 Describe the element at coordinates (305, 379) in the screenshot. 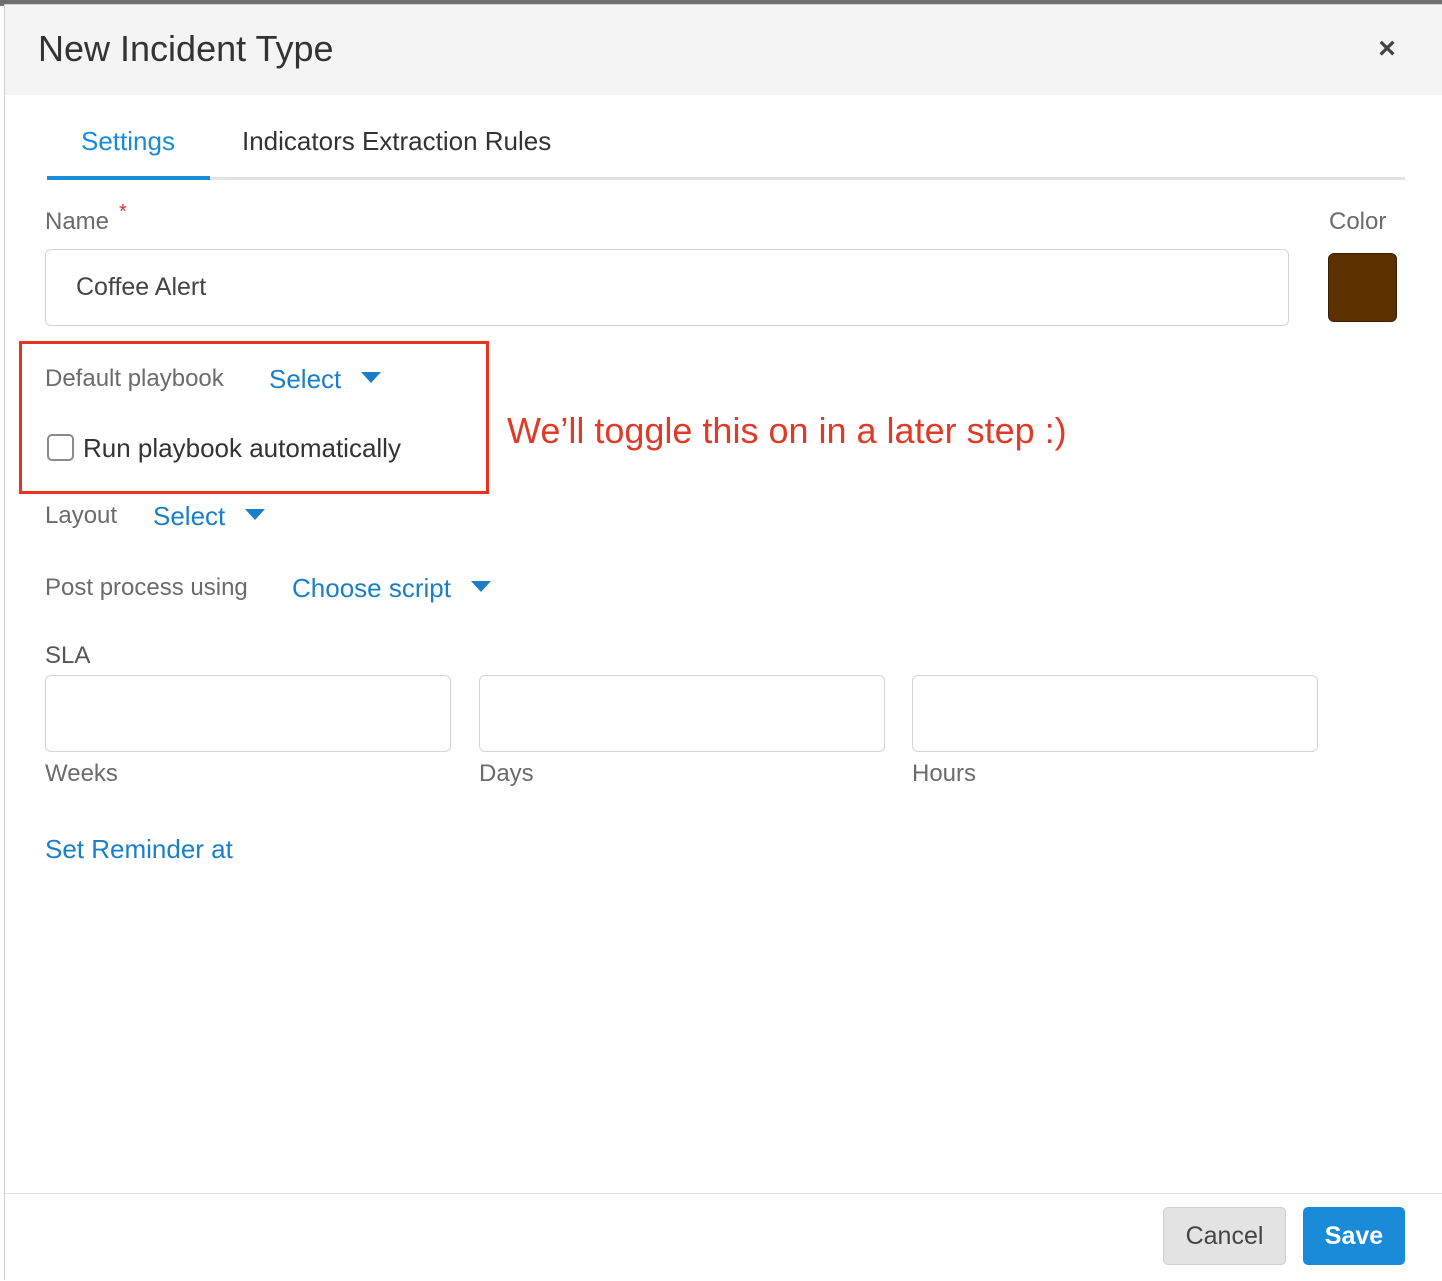

I see `default-playbook-value: Select` at that location.